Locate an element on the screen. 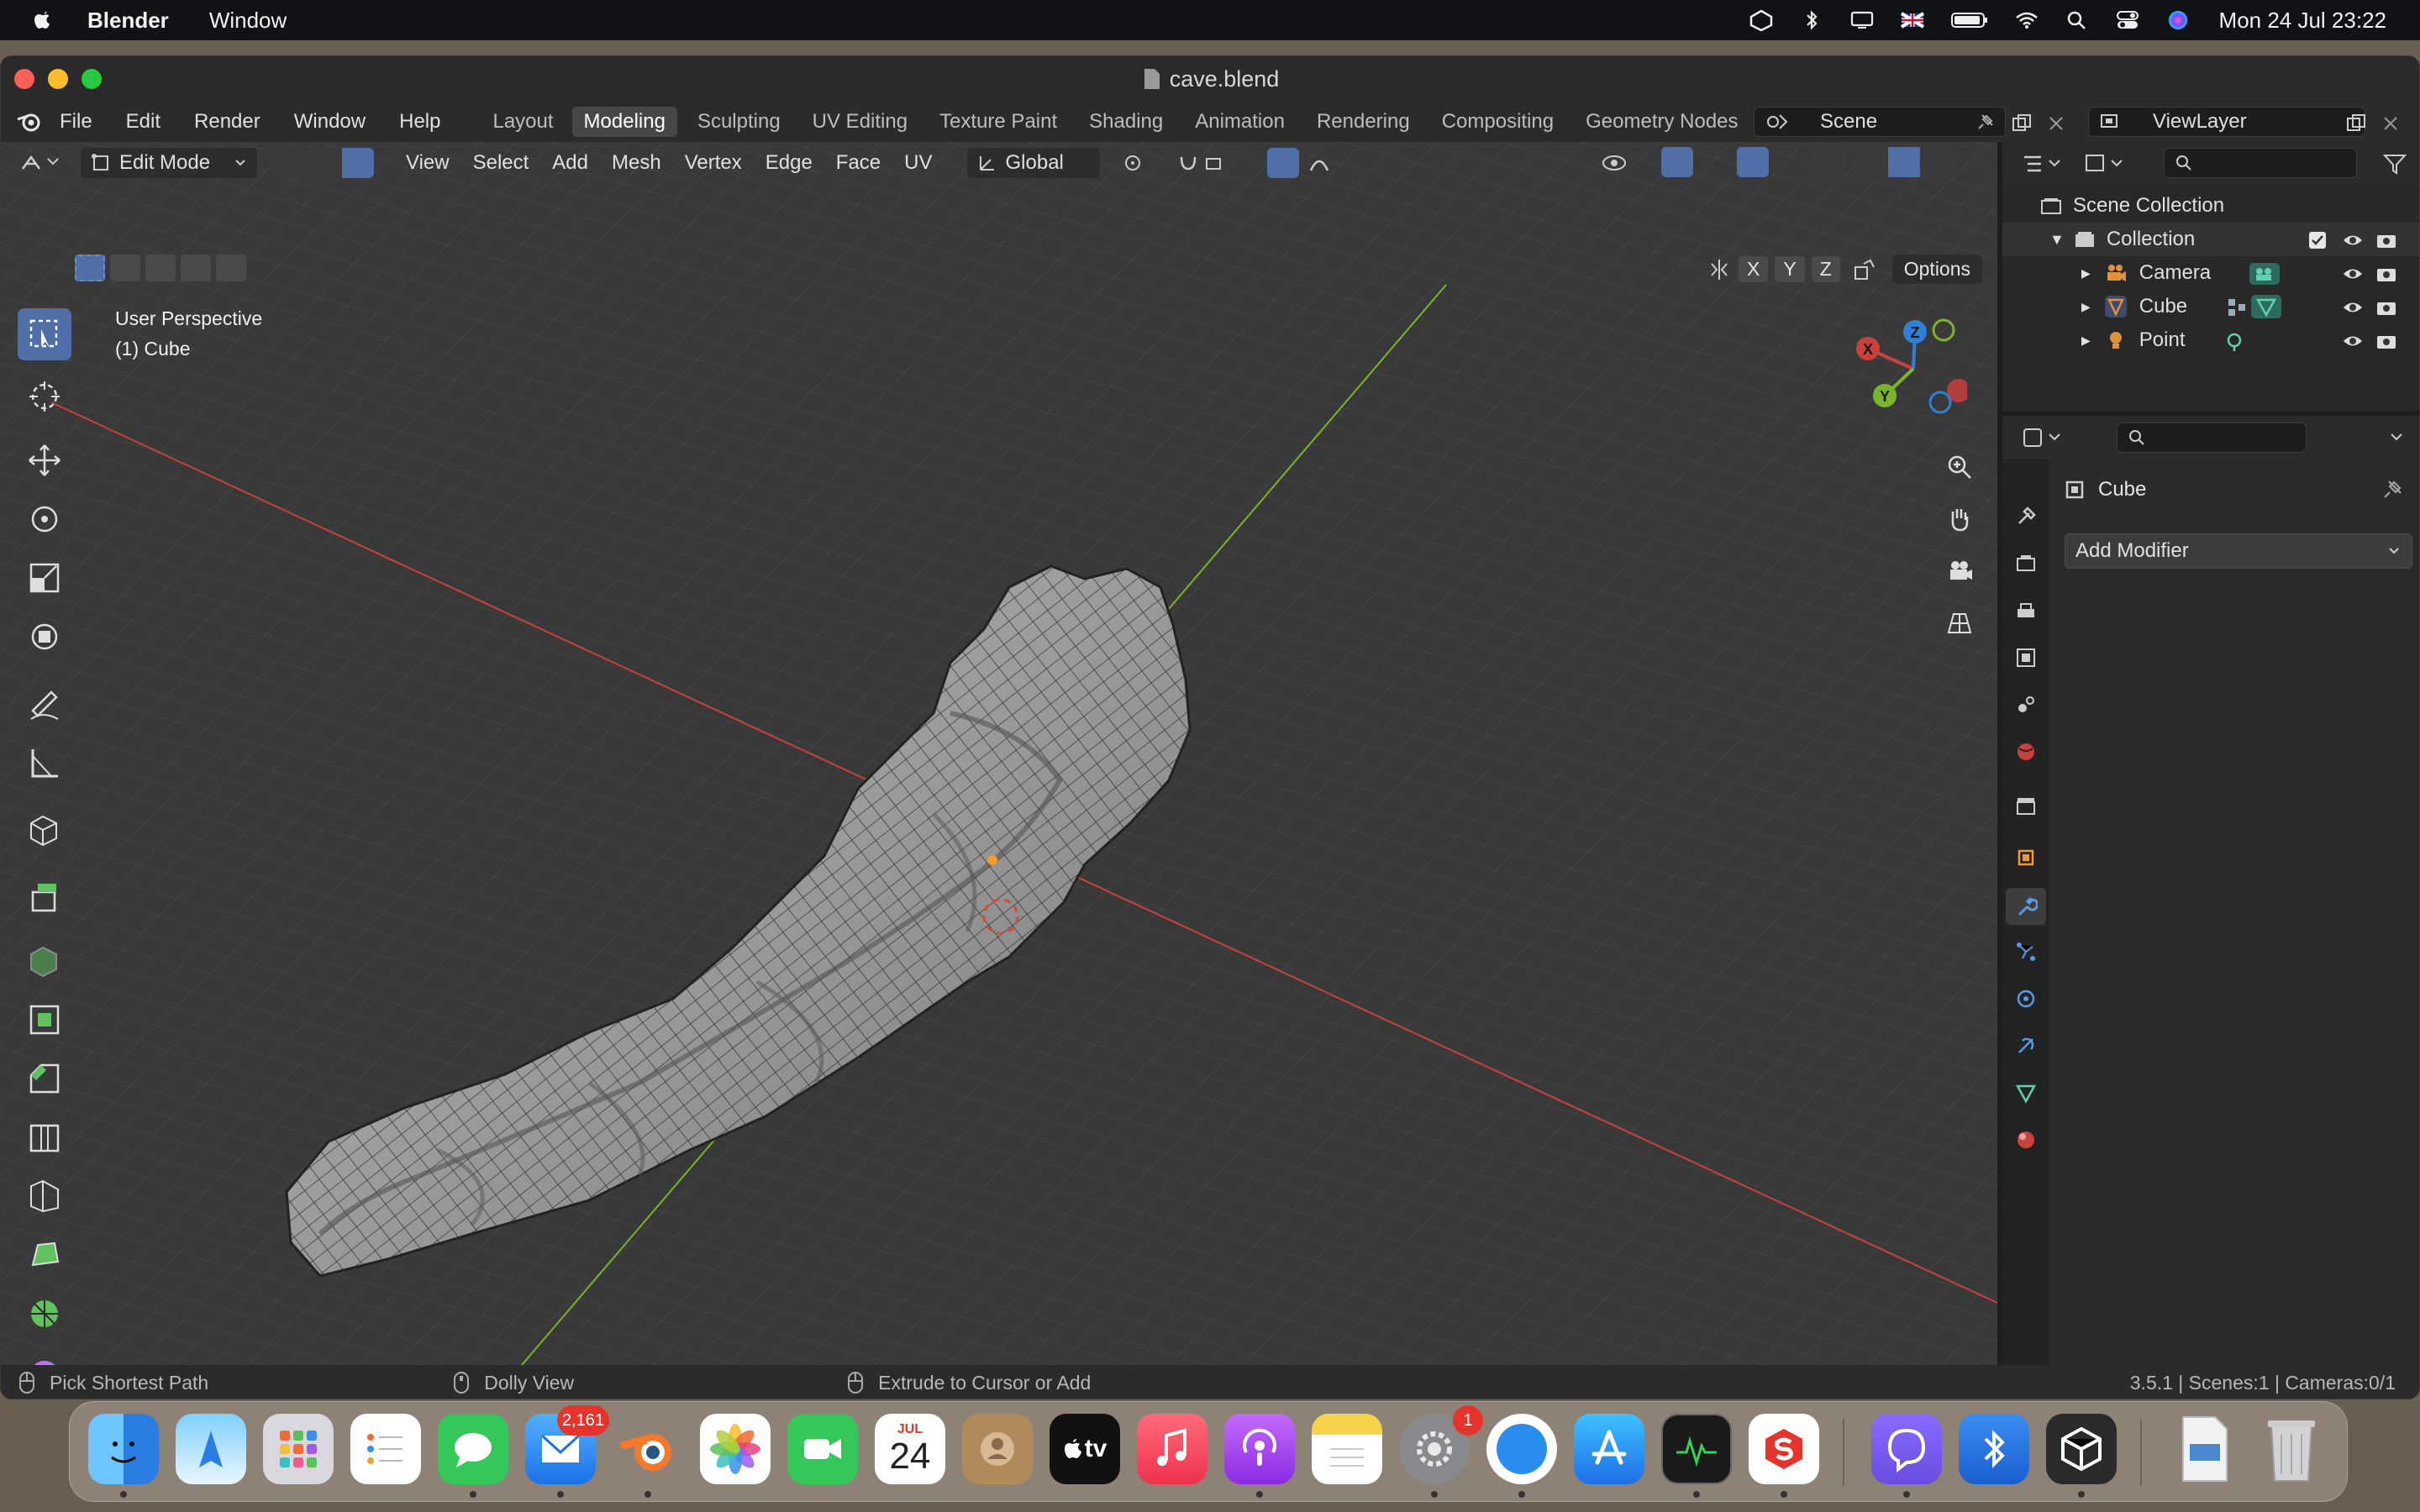 This screenshot has height=1512, width=2420. delete-view-layer-icon is located at coordinates (2390, 123).